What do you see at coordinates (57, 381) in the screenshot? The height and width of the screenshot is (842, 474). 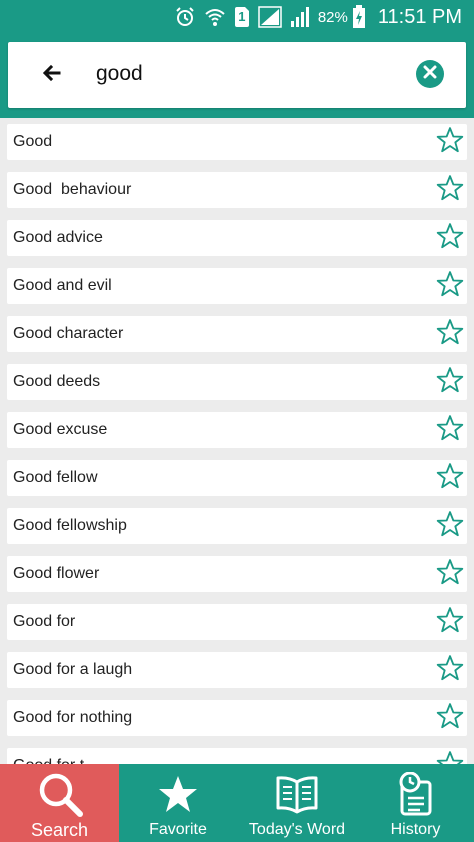 I see `list-item-label: Good deeds` at bounding box center [57, 381].